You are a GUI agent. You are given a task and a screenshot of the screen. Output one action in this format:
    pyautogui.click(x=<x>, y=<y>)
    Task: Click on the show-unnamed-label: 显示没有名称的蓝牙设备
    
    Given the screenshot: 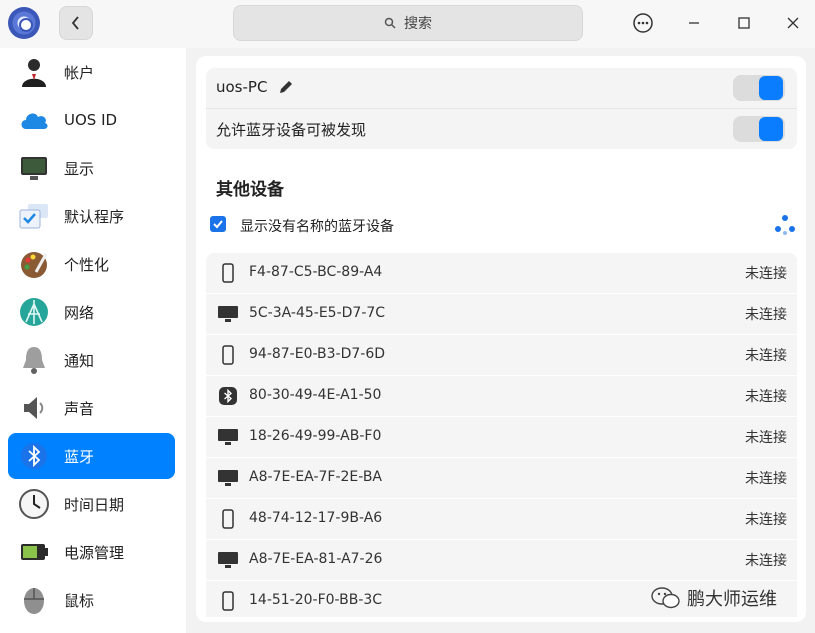 What is the action you would take?
    pyautogui.click(x=317, y=227)
    